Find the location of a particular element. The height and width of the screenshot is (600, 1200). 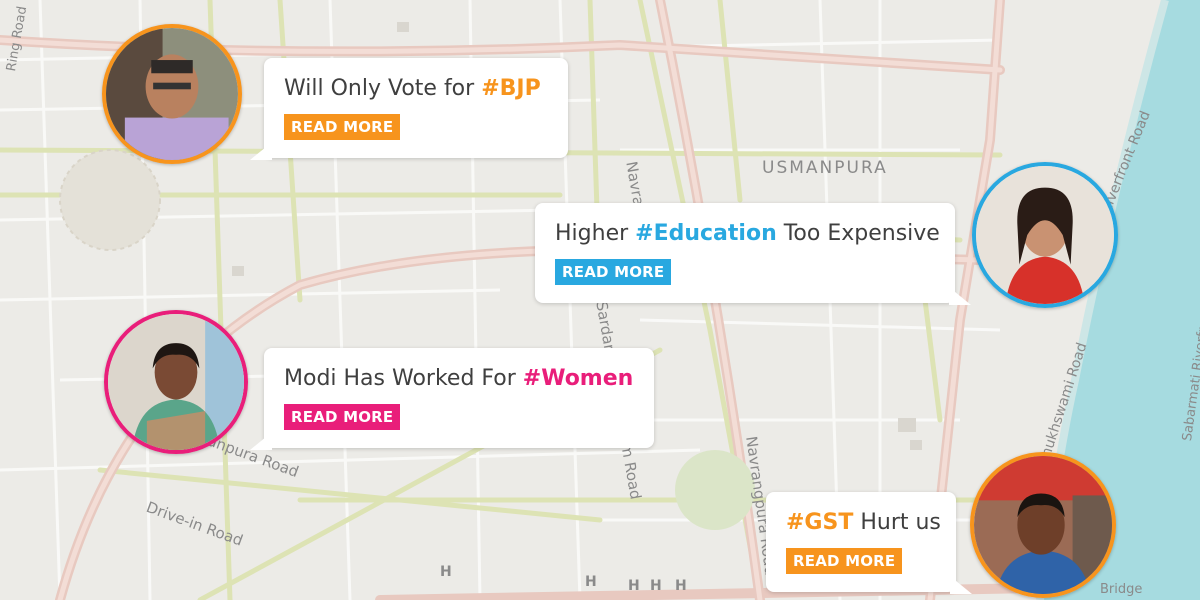

headline-text: Will Only Vote for is located at coordinates (383, 88).